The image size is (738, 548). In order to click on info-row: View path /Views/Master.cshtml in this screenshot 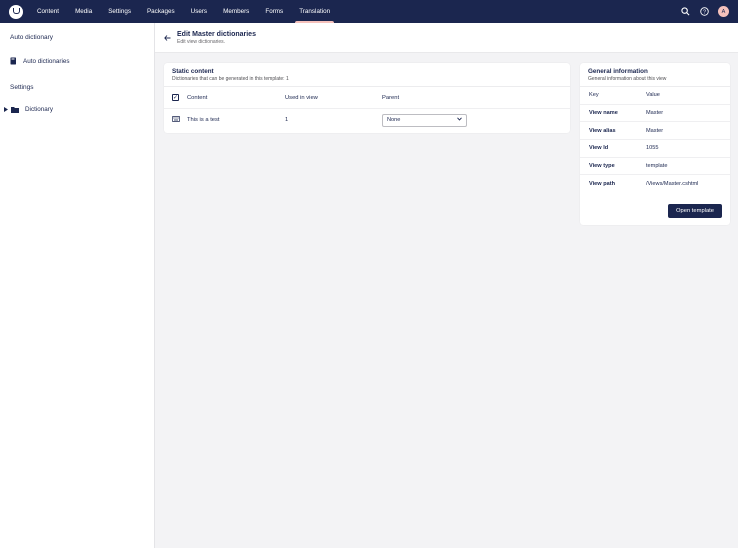, I will do `click(655, 184)`.